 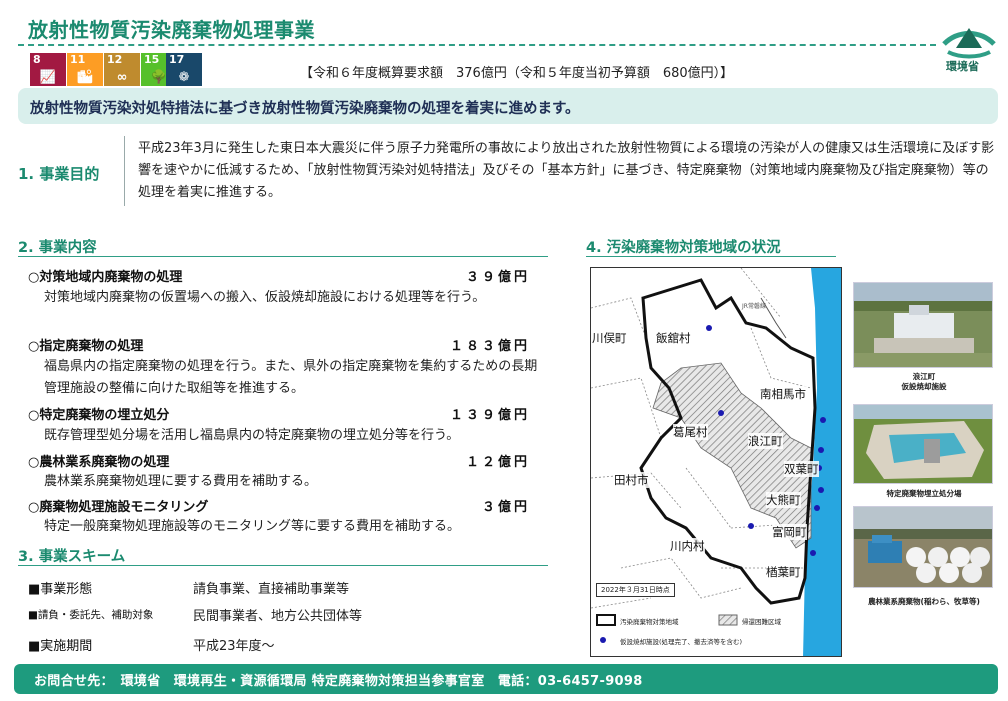 What do you see at coordinates (477, 45) in the screenshot?
I see `title-divider` at bounding box center [477, 45].